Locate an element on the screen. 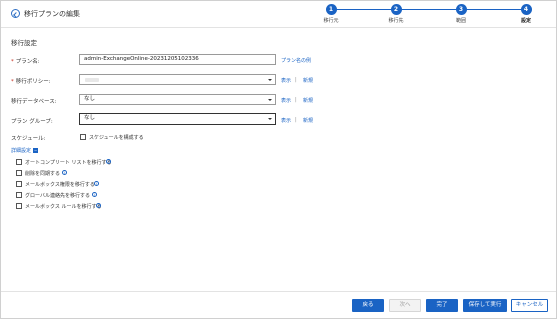 The width and height of the screenshot is (557, 319). header: 移行プランの編集 1 移行元 2 移行先 3 範囲 4 設定 is located at coordinates (278, 14).